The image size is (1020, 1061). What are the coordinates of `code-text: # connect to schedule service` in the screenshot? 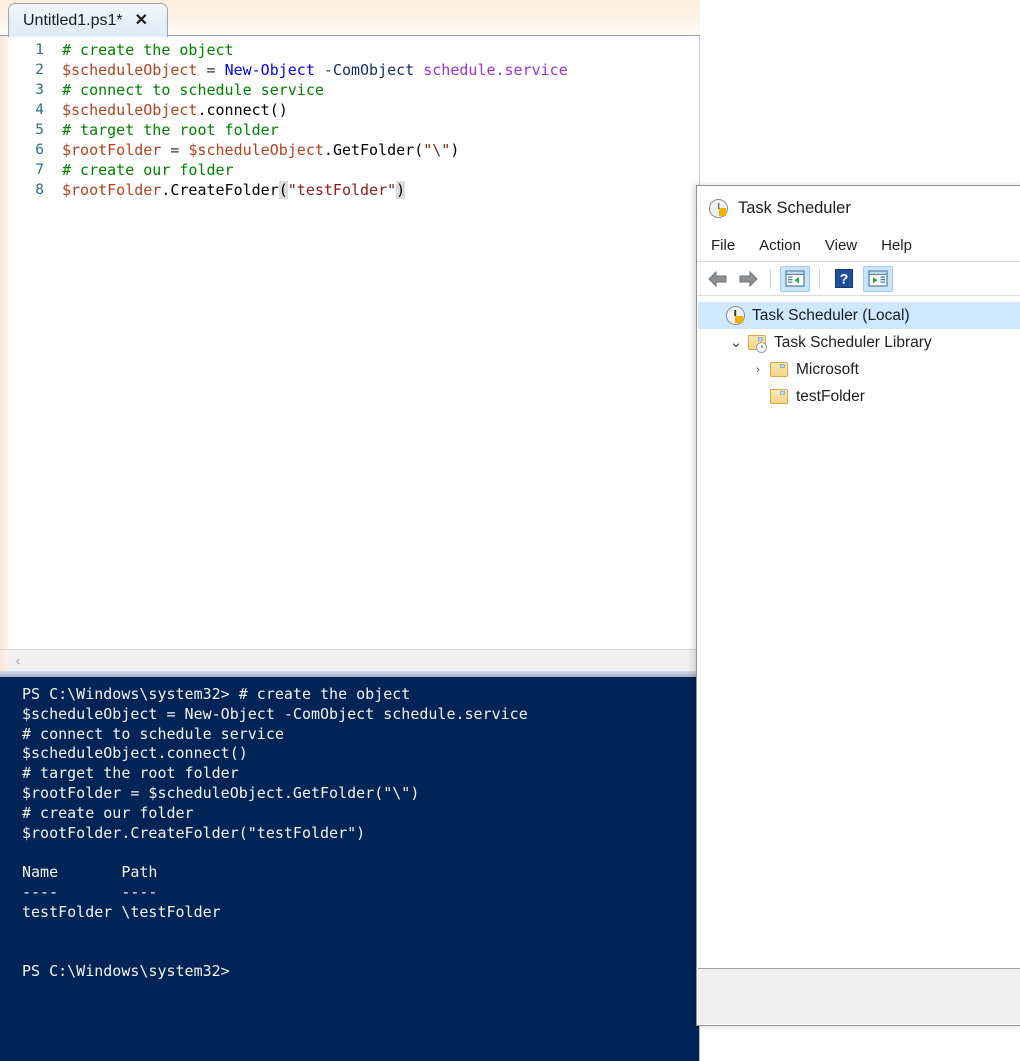 It's located at (193, 90).